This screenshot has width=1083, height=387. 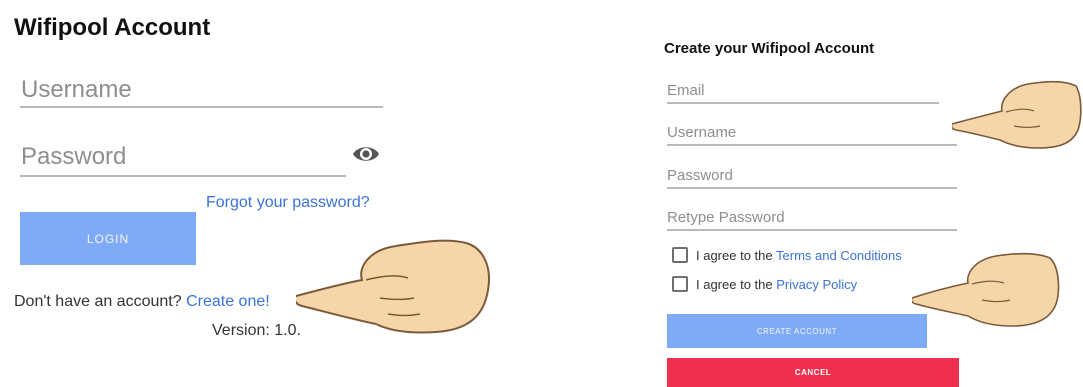 What do you see at coordinates (73, 157) in the screenshot?
I see `password-input: Password` at bounding box center [73, 157].